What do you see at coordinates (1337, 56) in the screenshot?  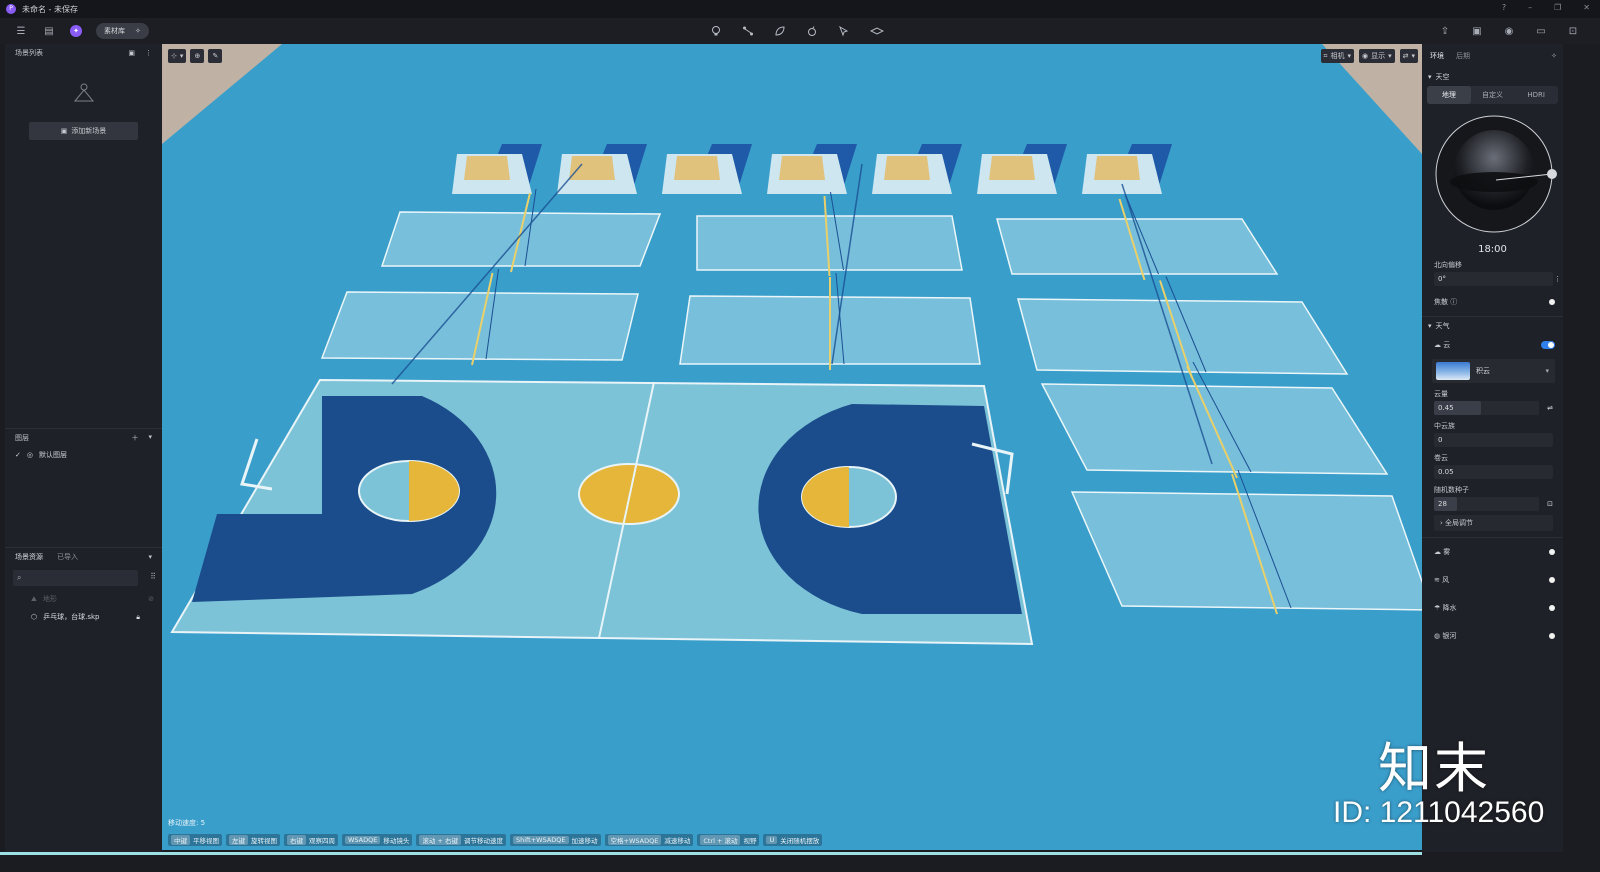 I see `camera-menu-button: ⌗ 相机 ▾` at bounding box center [1337, 56].